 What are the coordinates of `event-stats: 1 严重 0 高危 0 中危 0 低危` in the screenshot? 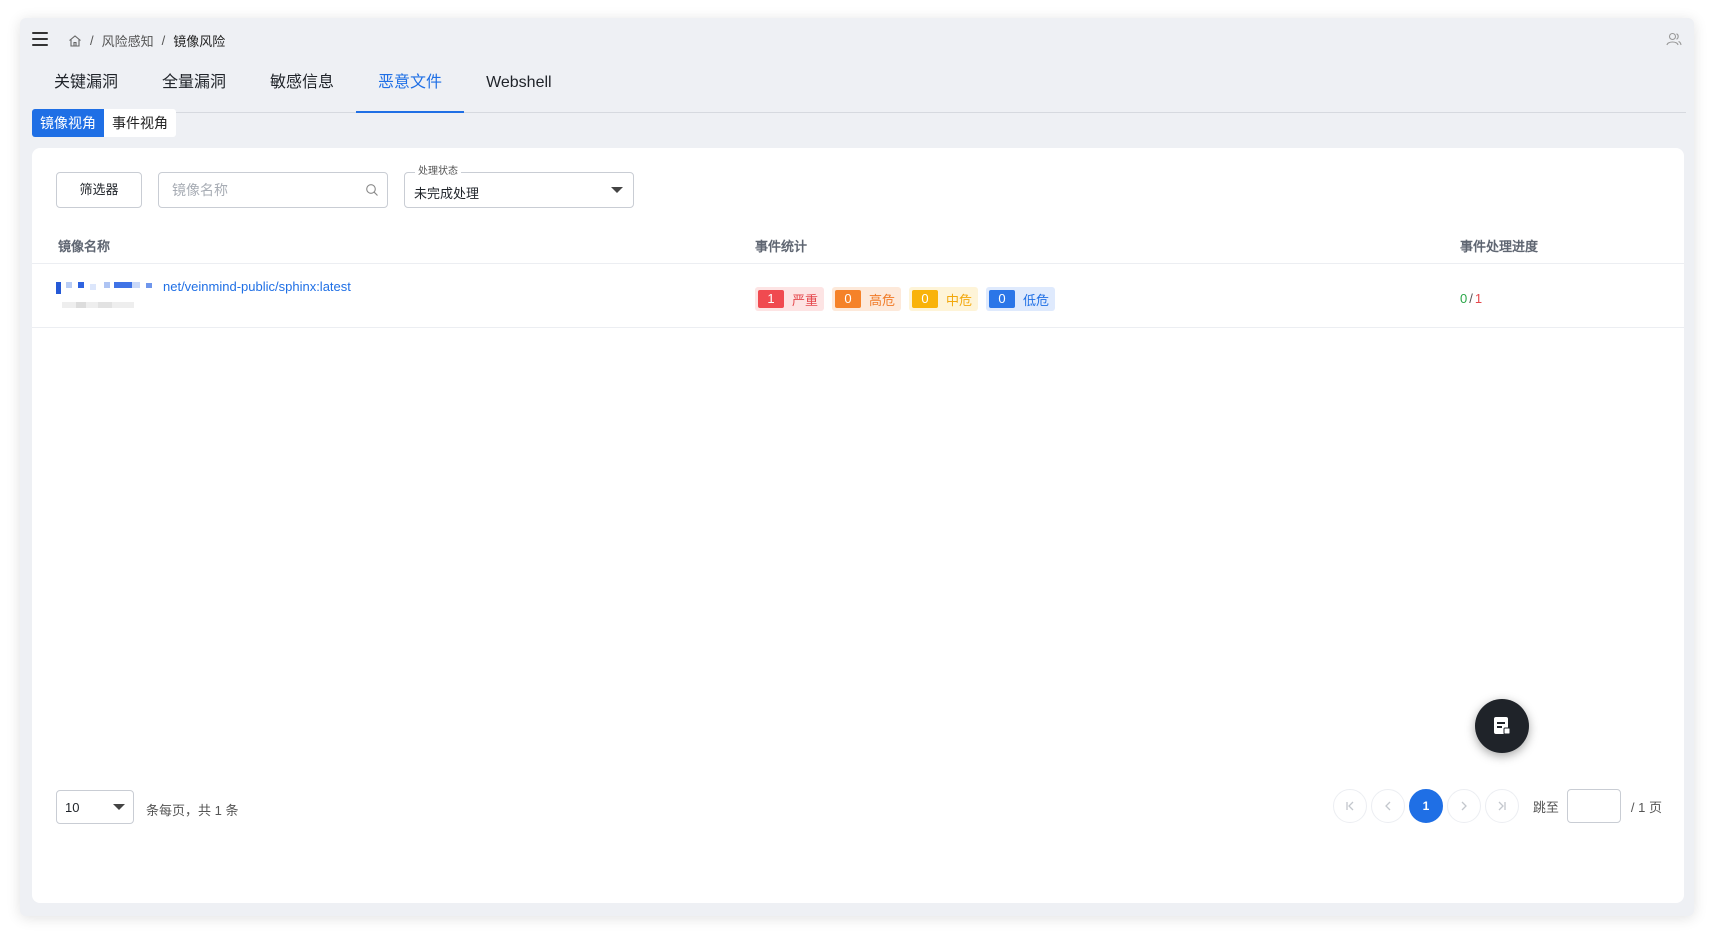 It's located at (905, 299).